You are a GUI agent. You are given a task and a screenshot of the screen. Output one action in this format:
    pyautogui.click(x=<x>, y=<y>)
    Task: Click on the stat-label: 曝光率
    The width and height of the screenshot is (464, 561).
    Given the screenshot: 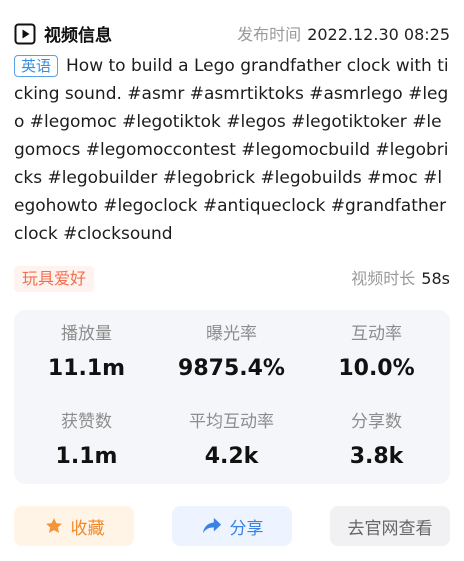 What is the action you would take?
    pyautogui.click(x=231, y=334)
    